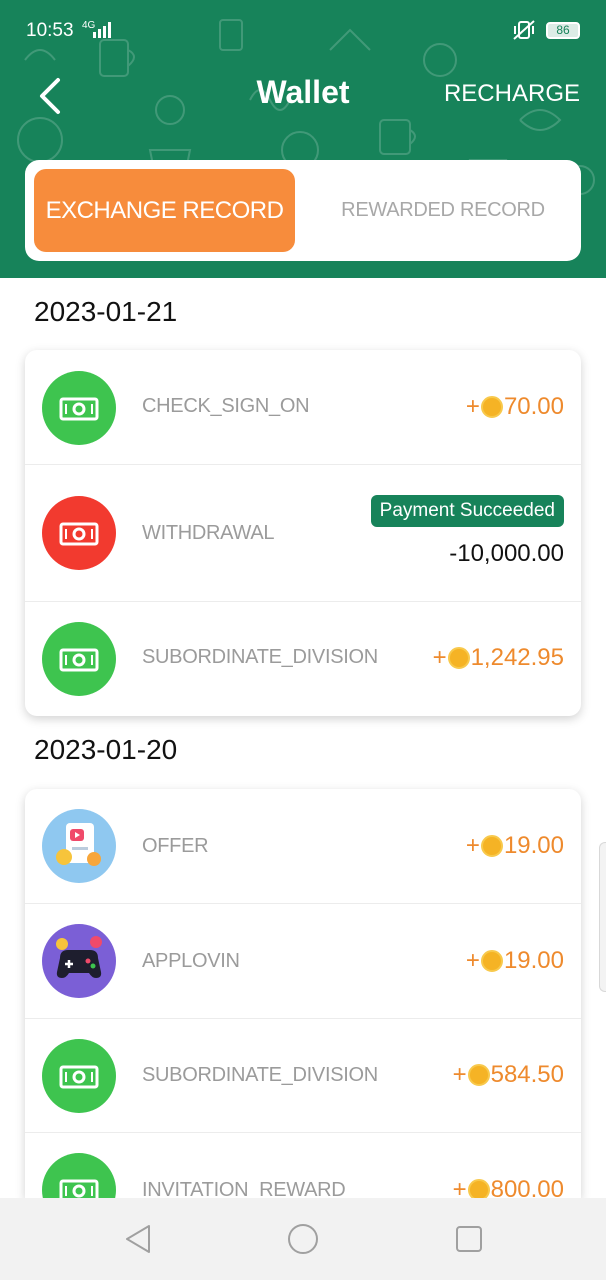  What do you see at coordinates (533, 406) in the screenshot?
I see `amount-value: 70.00` at bounding box center [533, 406].